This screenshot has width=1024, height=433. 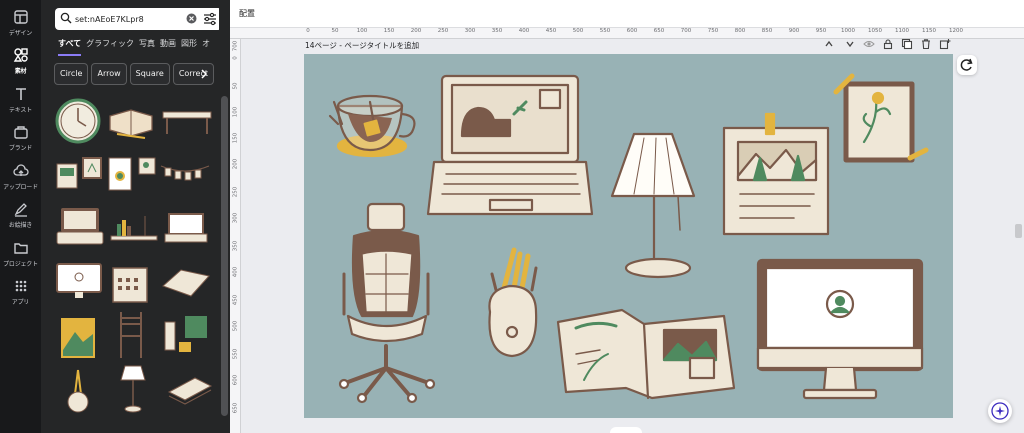 I want to click on canvas-scroll-thumb, so click(x=1018, y=231).